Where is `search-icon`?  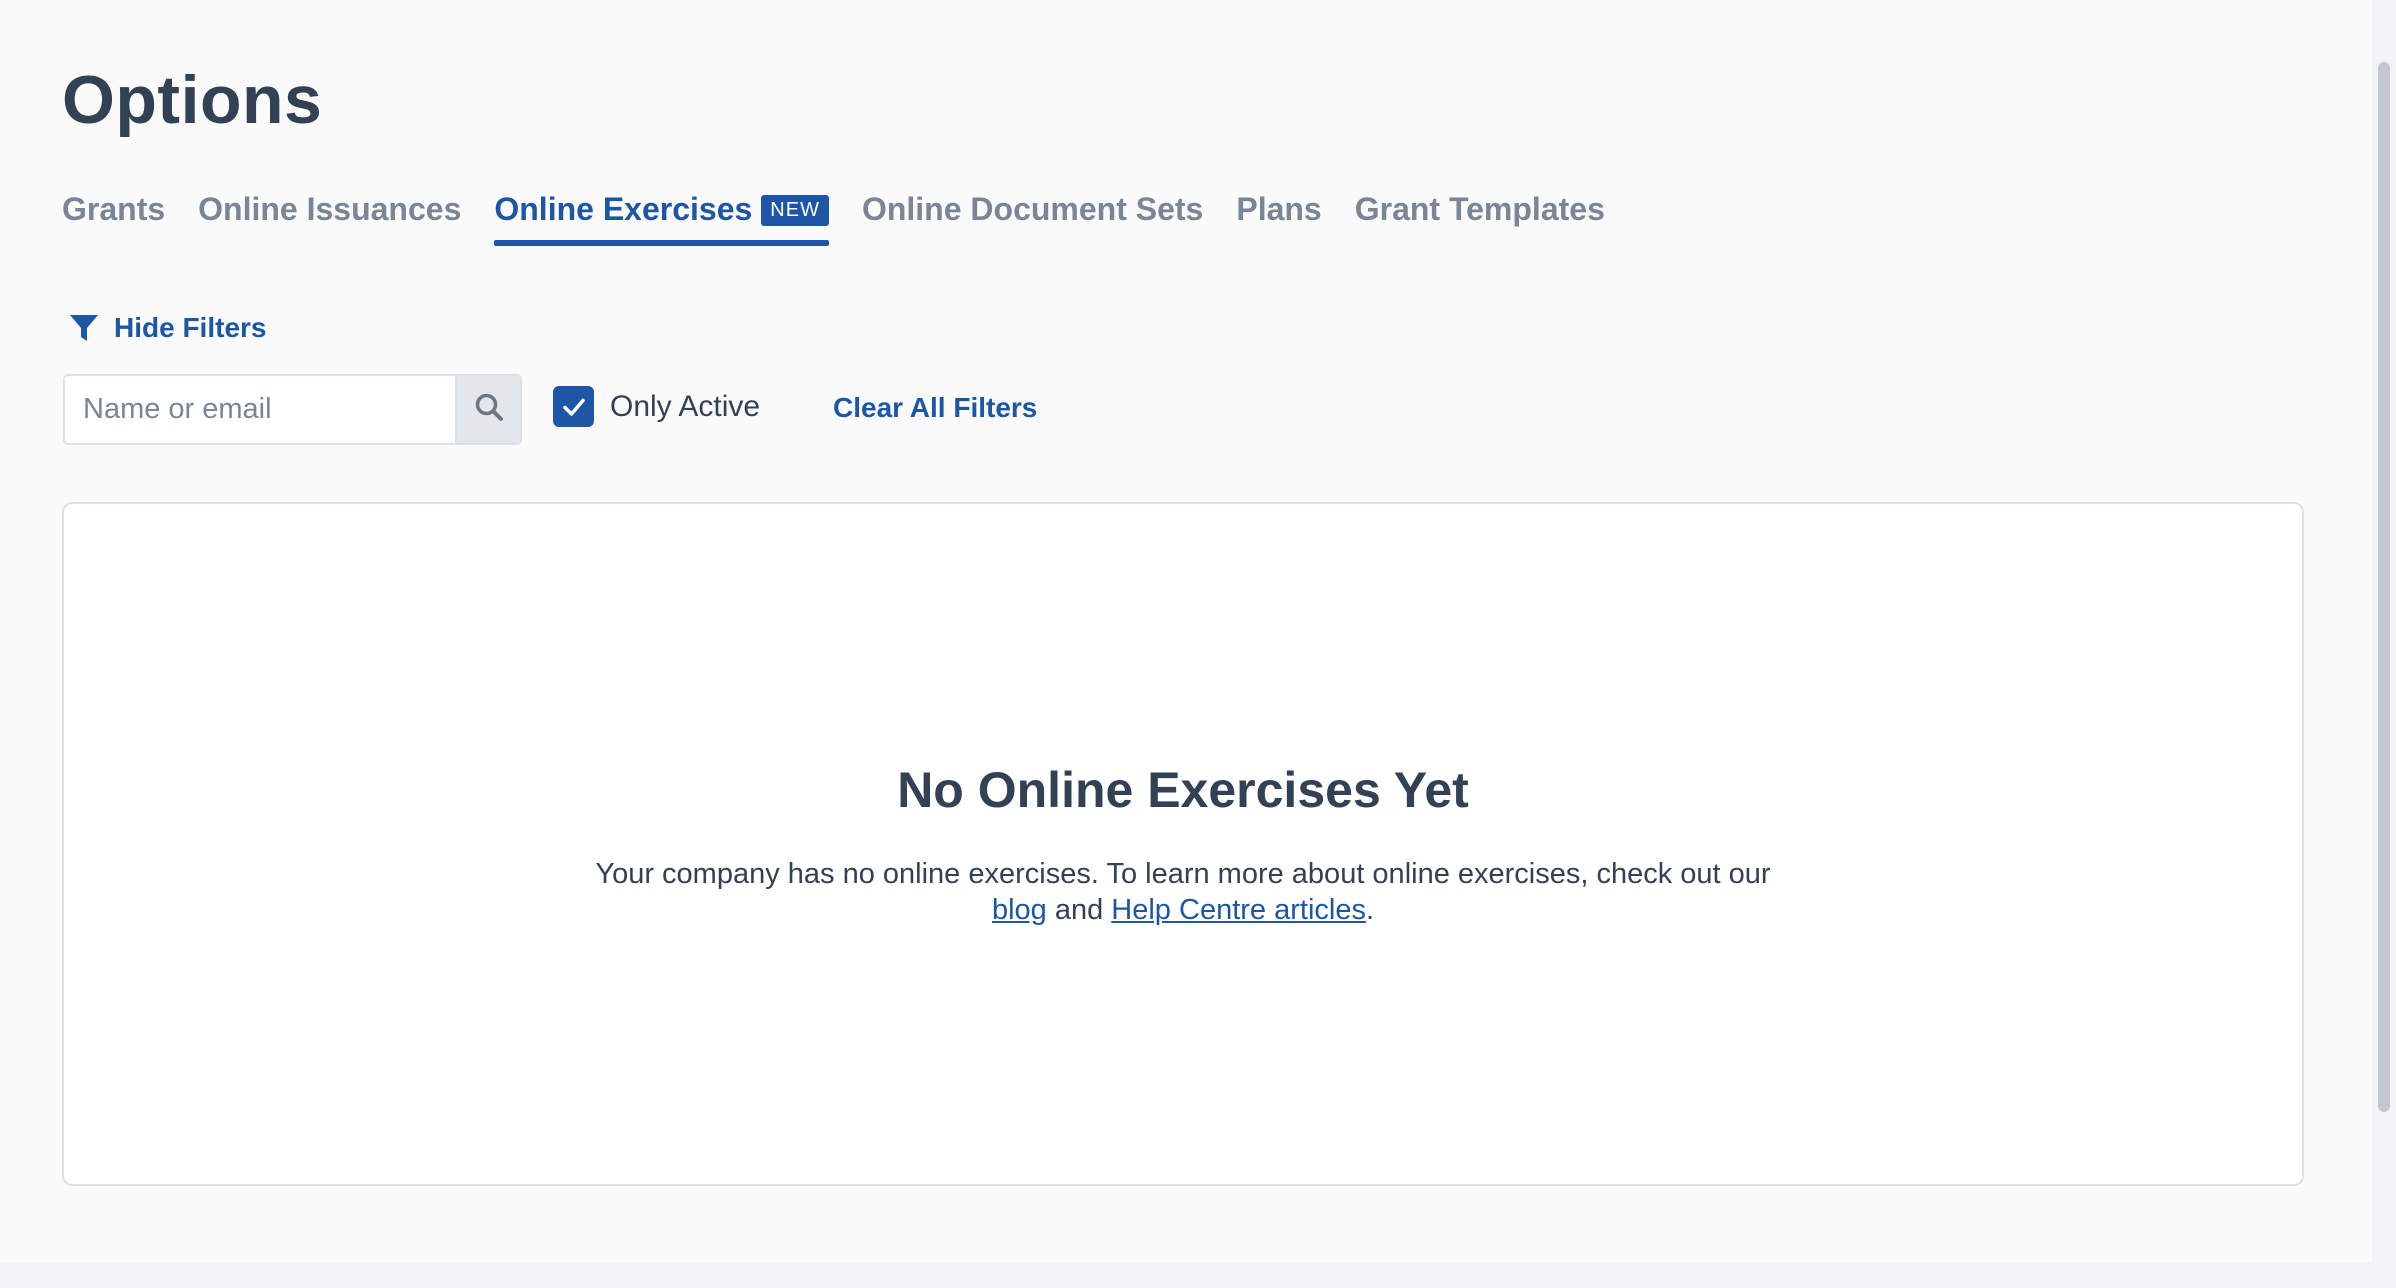 search-icon is located at coordinates (489, 409).